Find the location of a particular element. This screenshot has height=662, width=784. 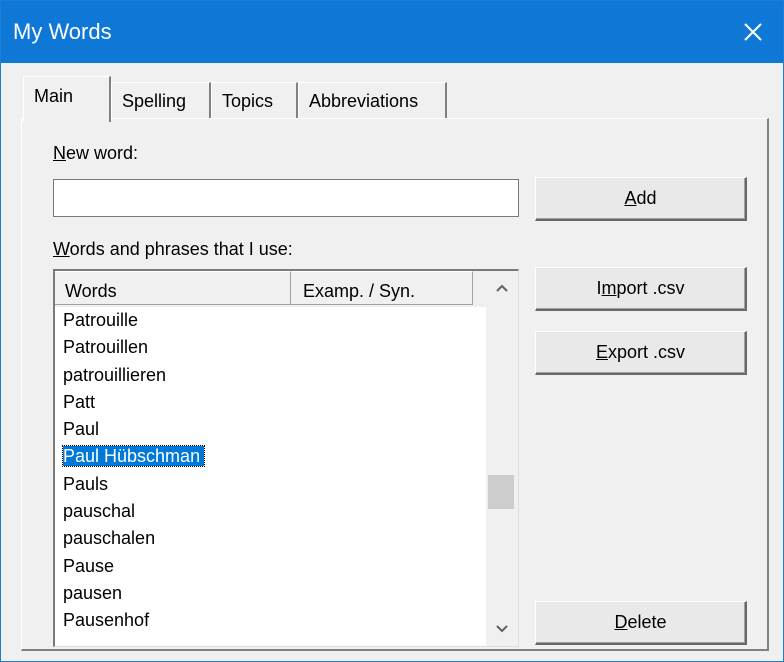

close-icon is located at coordinates (753, 32).